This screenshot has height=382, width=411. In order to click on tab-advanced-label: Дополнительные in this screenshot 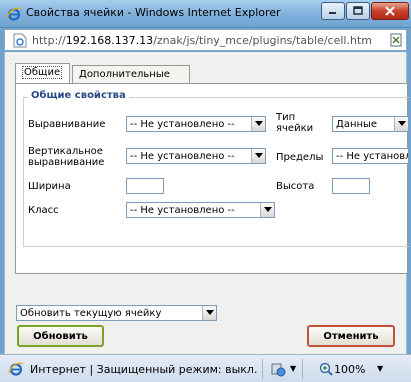, I will do `click(124, 74)`.